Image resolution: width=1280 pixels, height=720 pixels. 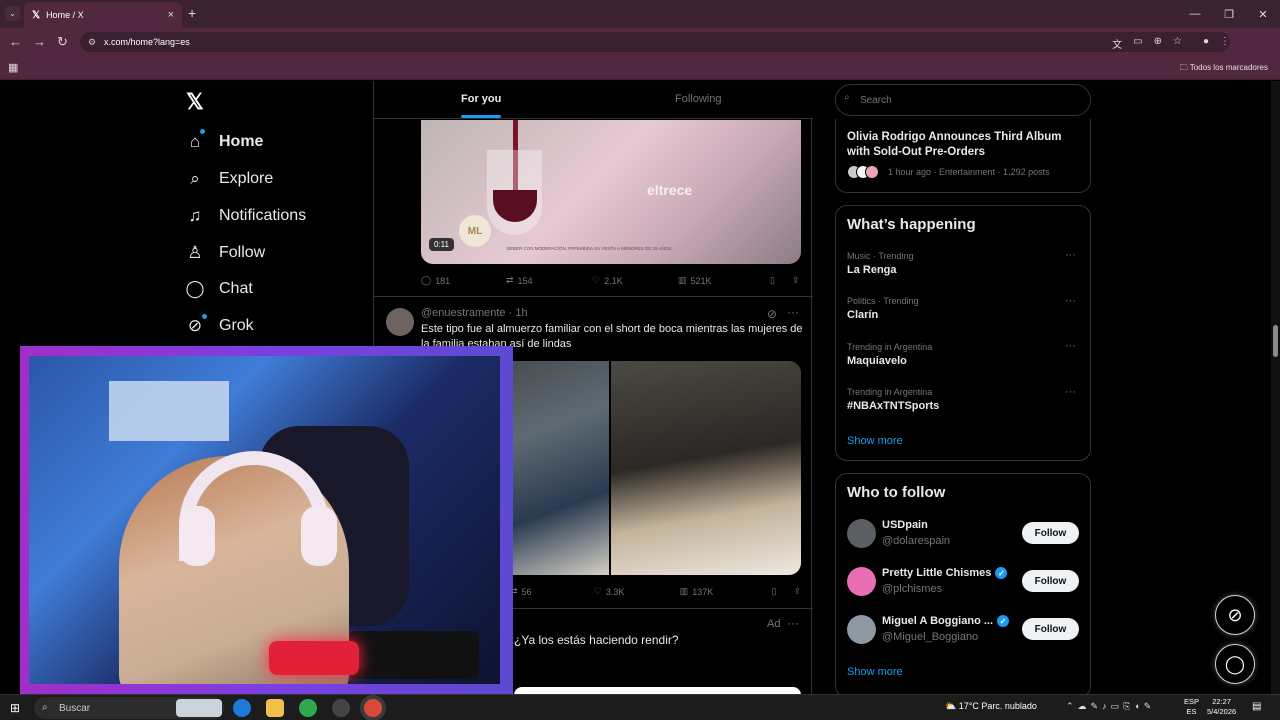 I want to click on system-tray-icons: ⌃☁✎♪▭⎘◖✎, so click(x=1110, y=706).